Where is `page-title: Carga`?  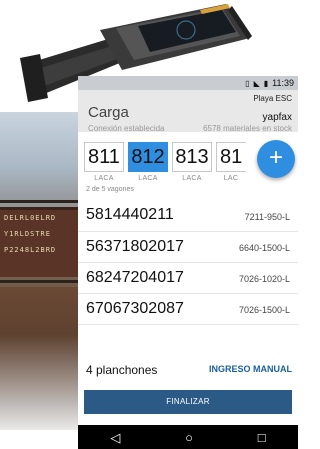 page-title: Carga is located at coordinates (108, 112).